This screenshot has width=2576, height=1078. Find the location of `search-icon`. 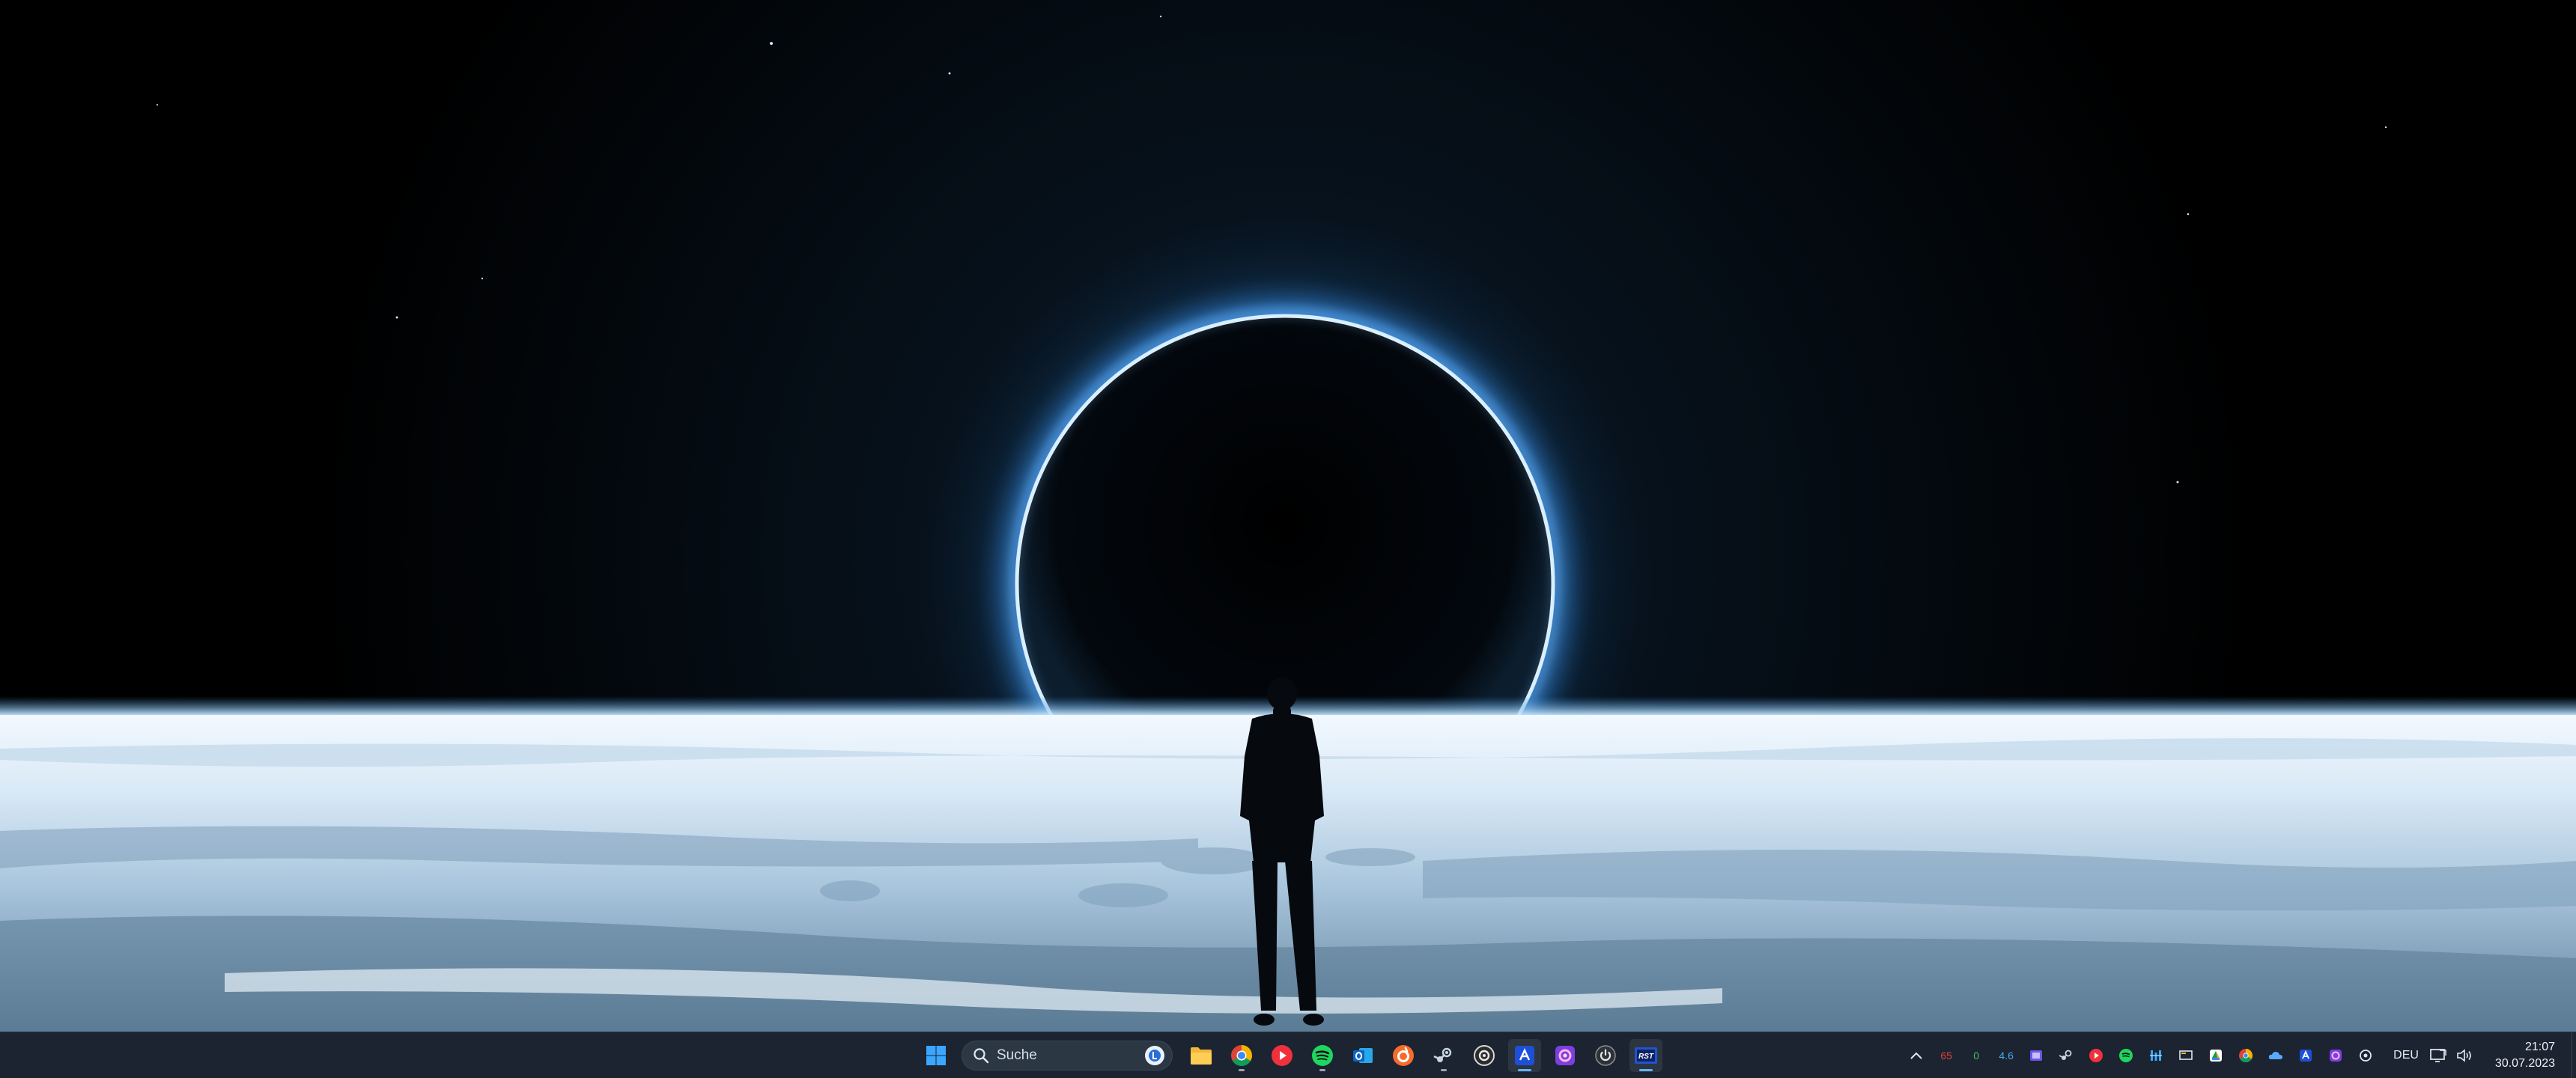

search-icon is located at coordinates (981, 1056).